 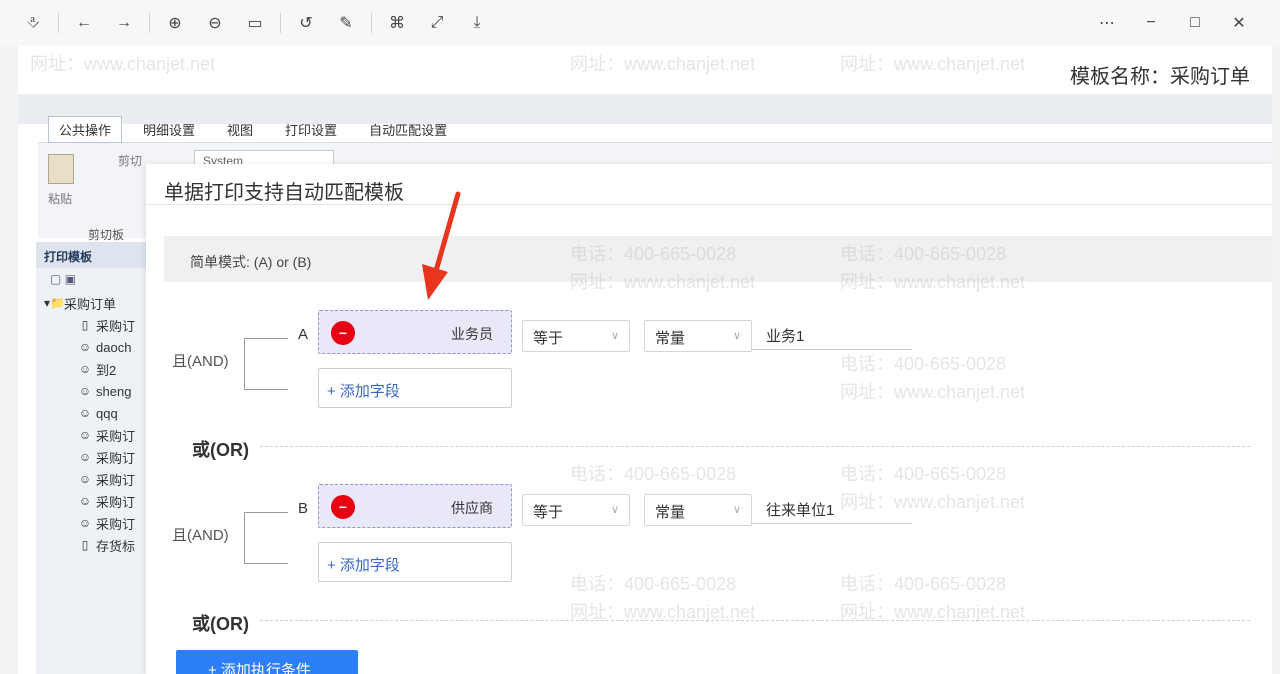 I want to click on crop-icon: ⌘, so click(x=397, y=23).